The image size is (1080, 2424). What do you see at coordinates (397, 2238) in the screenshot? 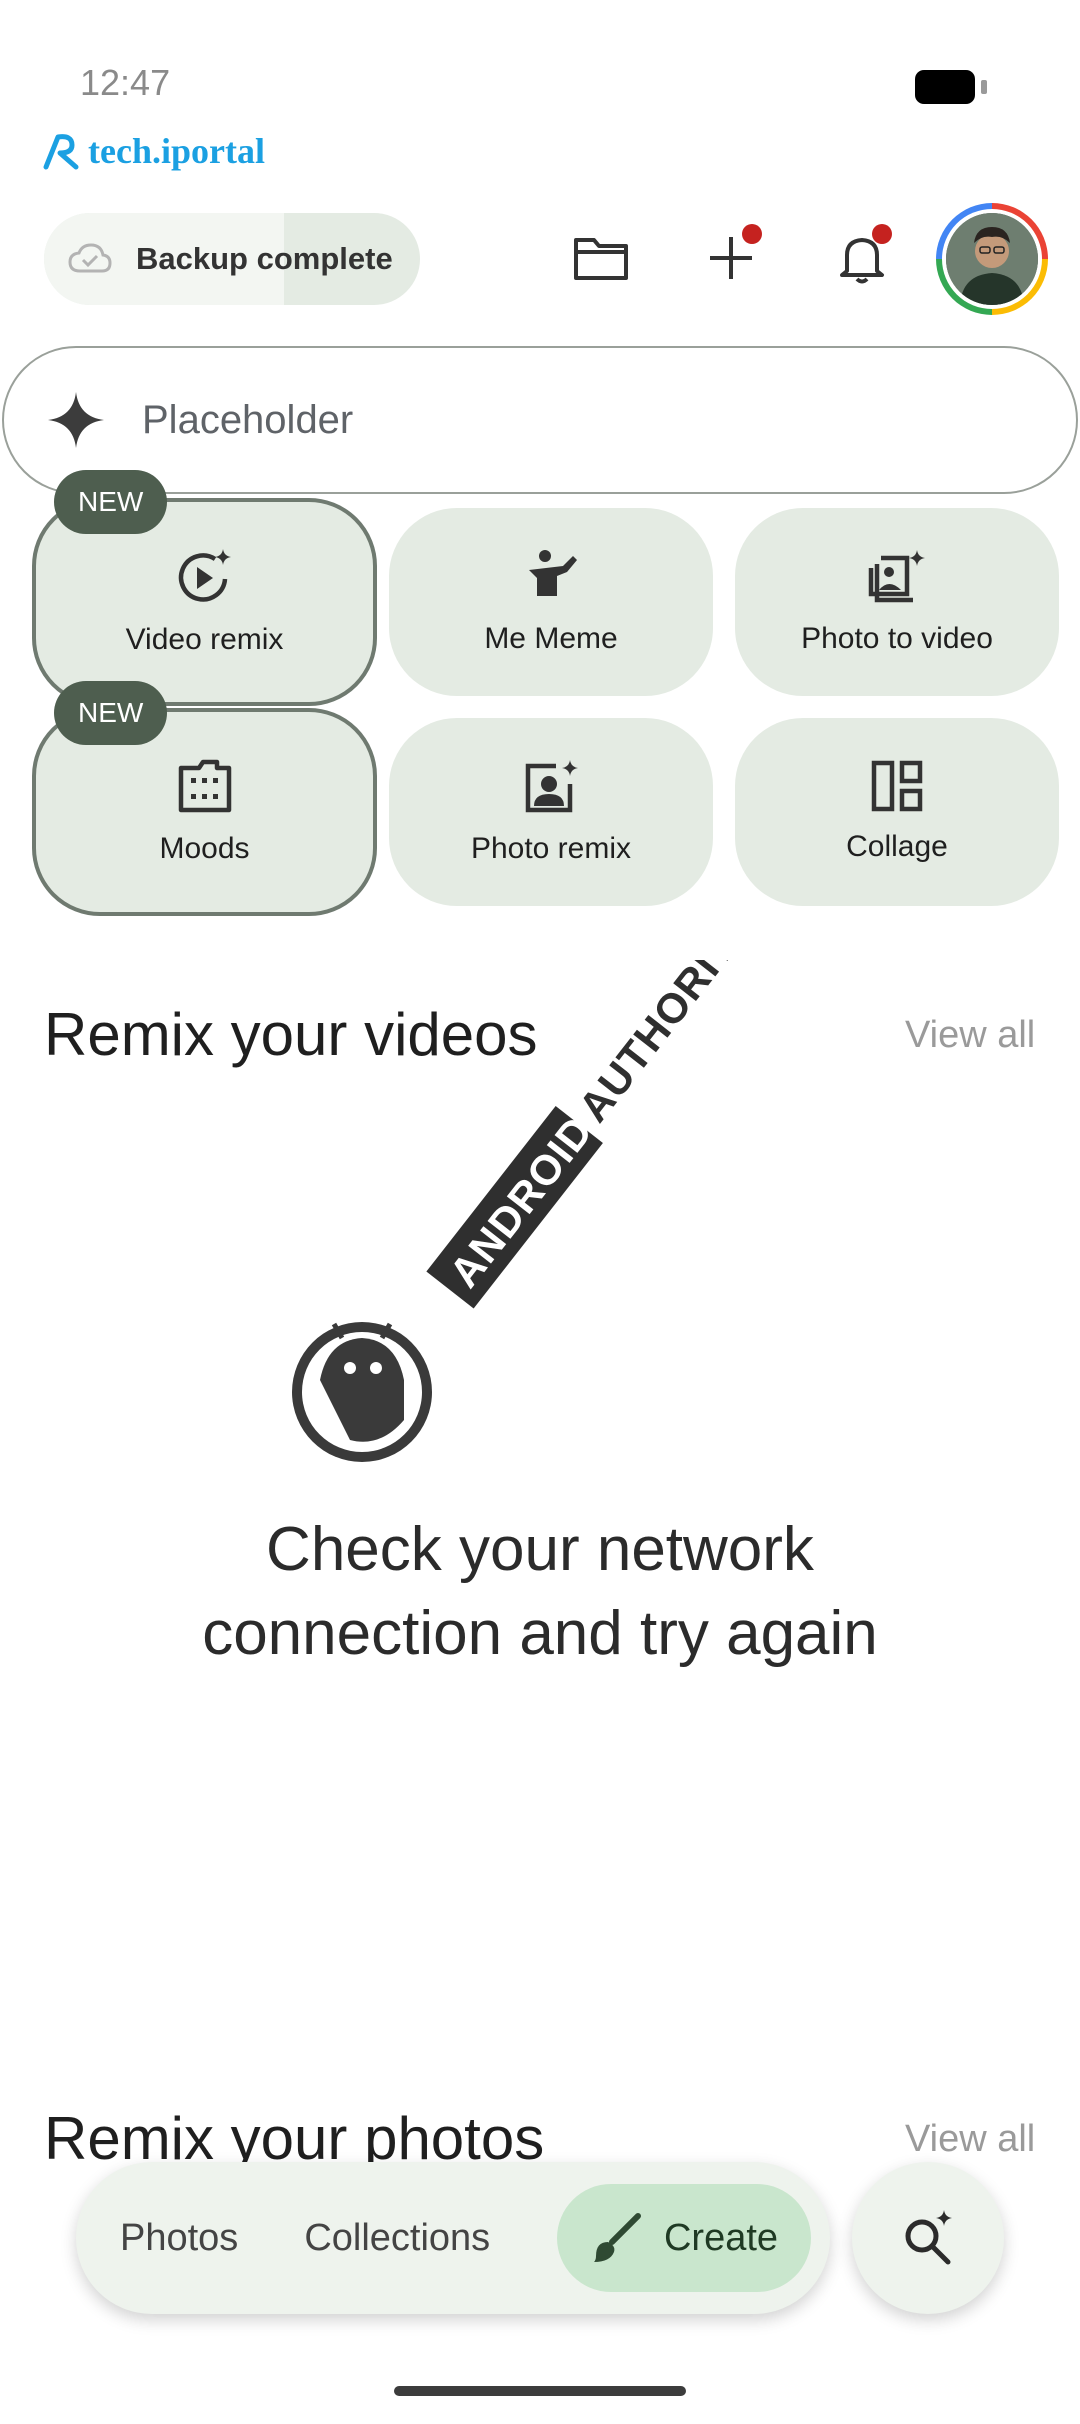
I see `nav-collections: Collections` at bounding box center [397, 2238].